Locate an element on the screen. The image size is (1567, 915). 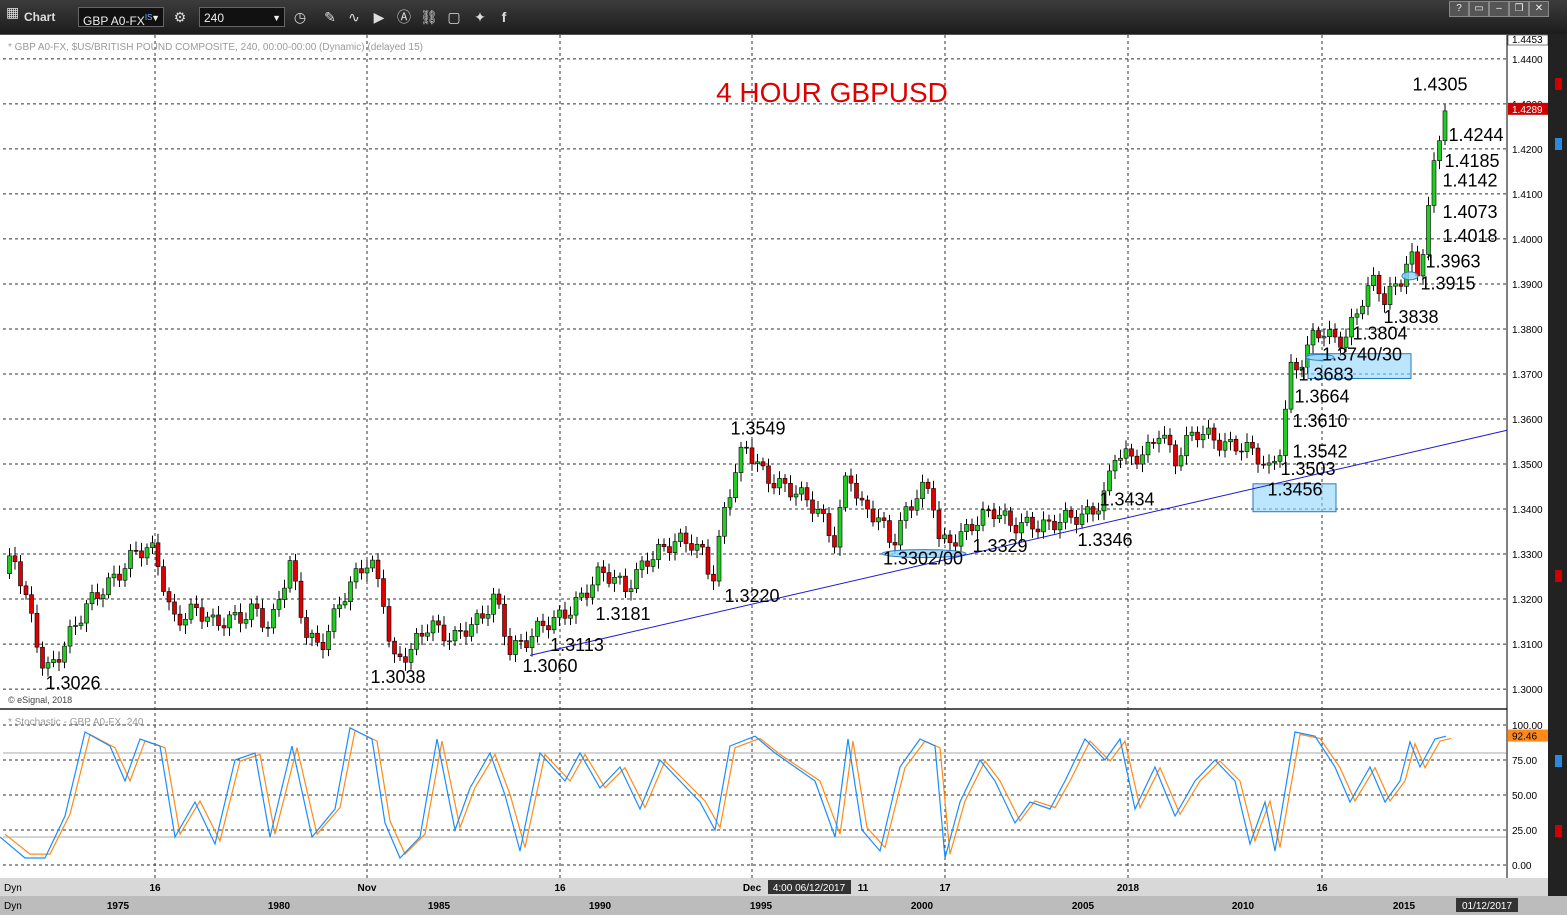
price-annotation: 1.3026 is located at coordinates (72, 683).